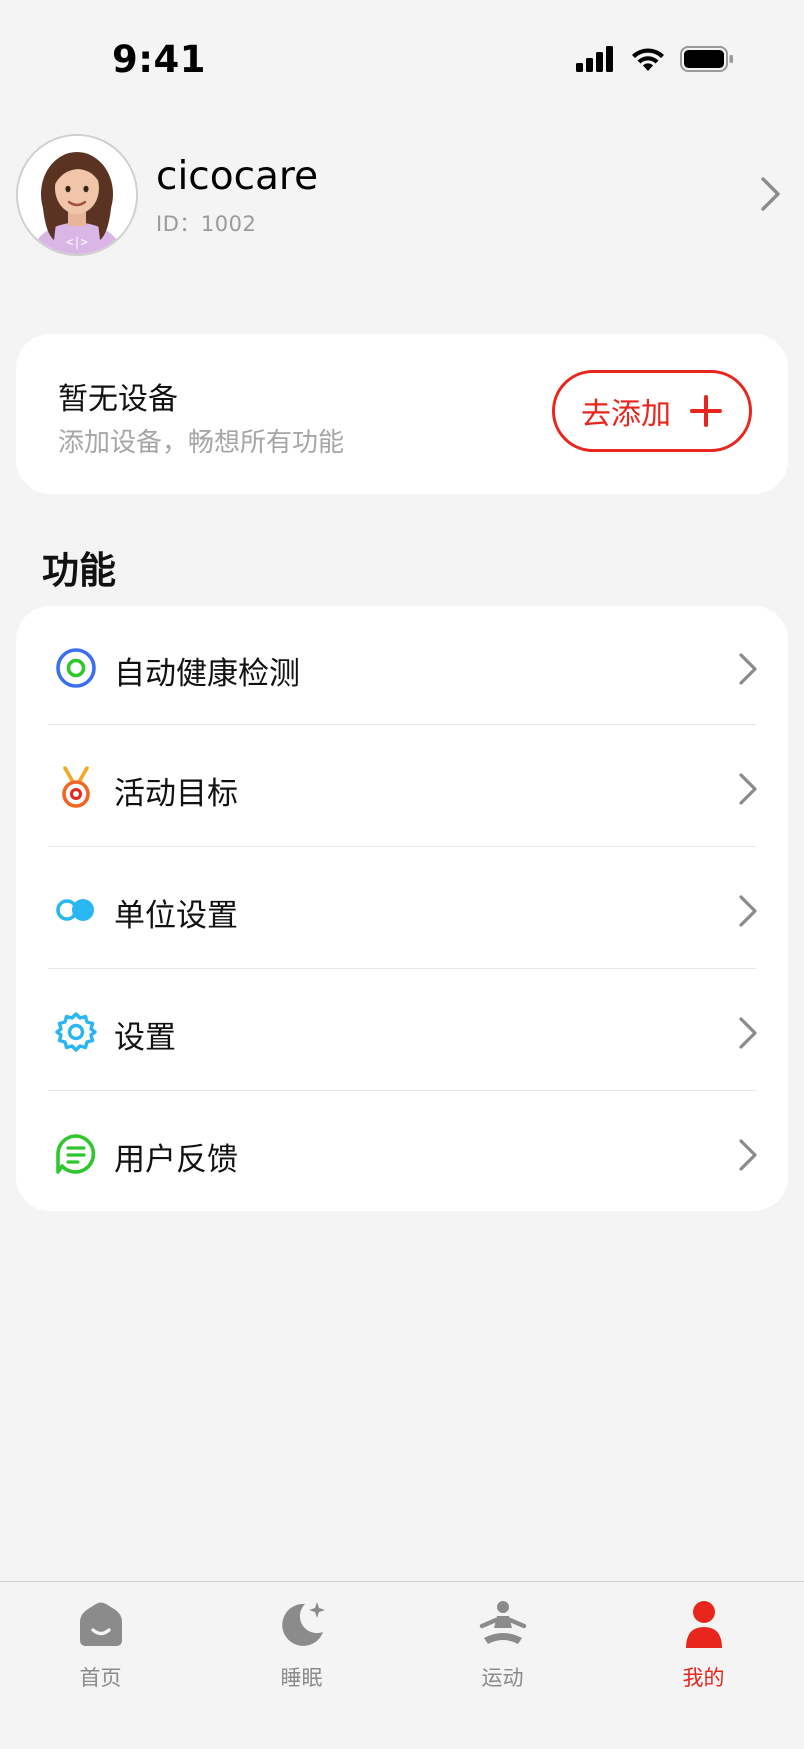  What do you see at coordinates (703, 1678) in the screenshot?
I see `tab-label: 我的` at bounding box center [703, 1678].